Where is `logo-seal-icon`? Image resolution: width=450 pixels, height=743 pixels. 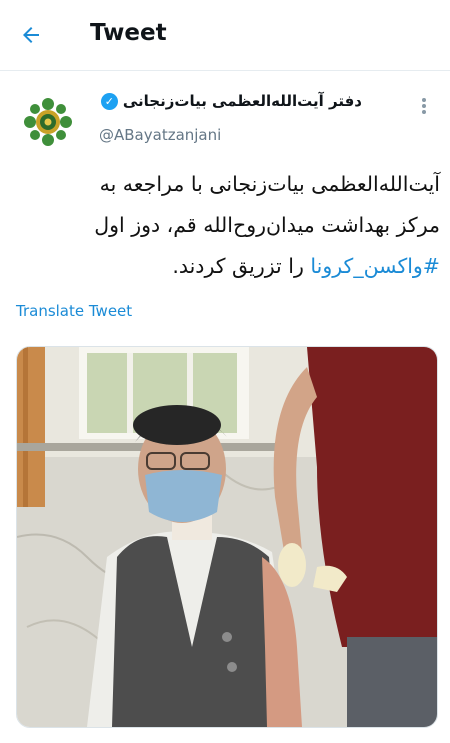 logo-seal-icon is located at coordinates (48, 122).